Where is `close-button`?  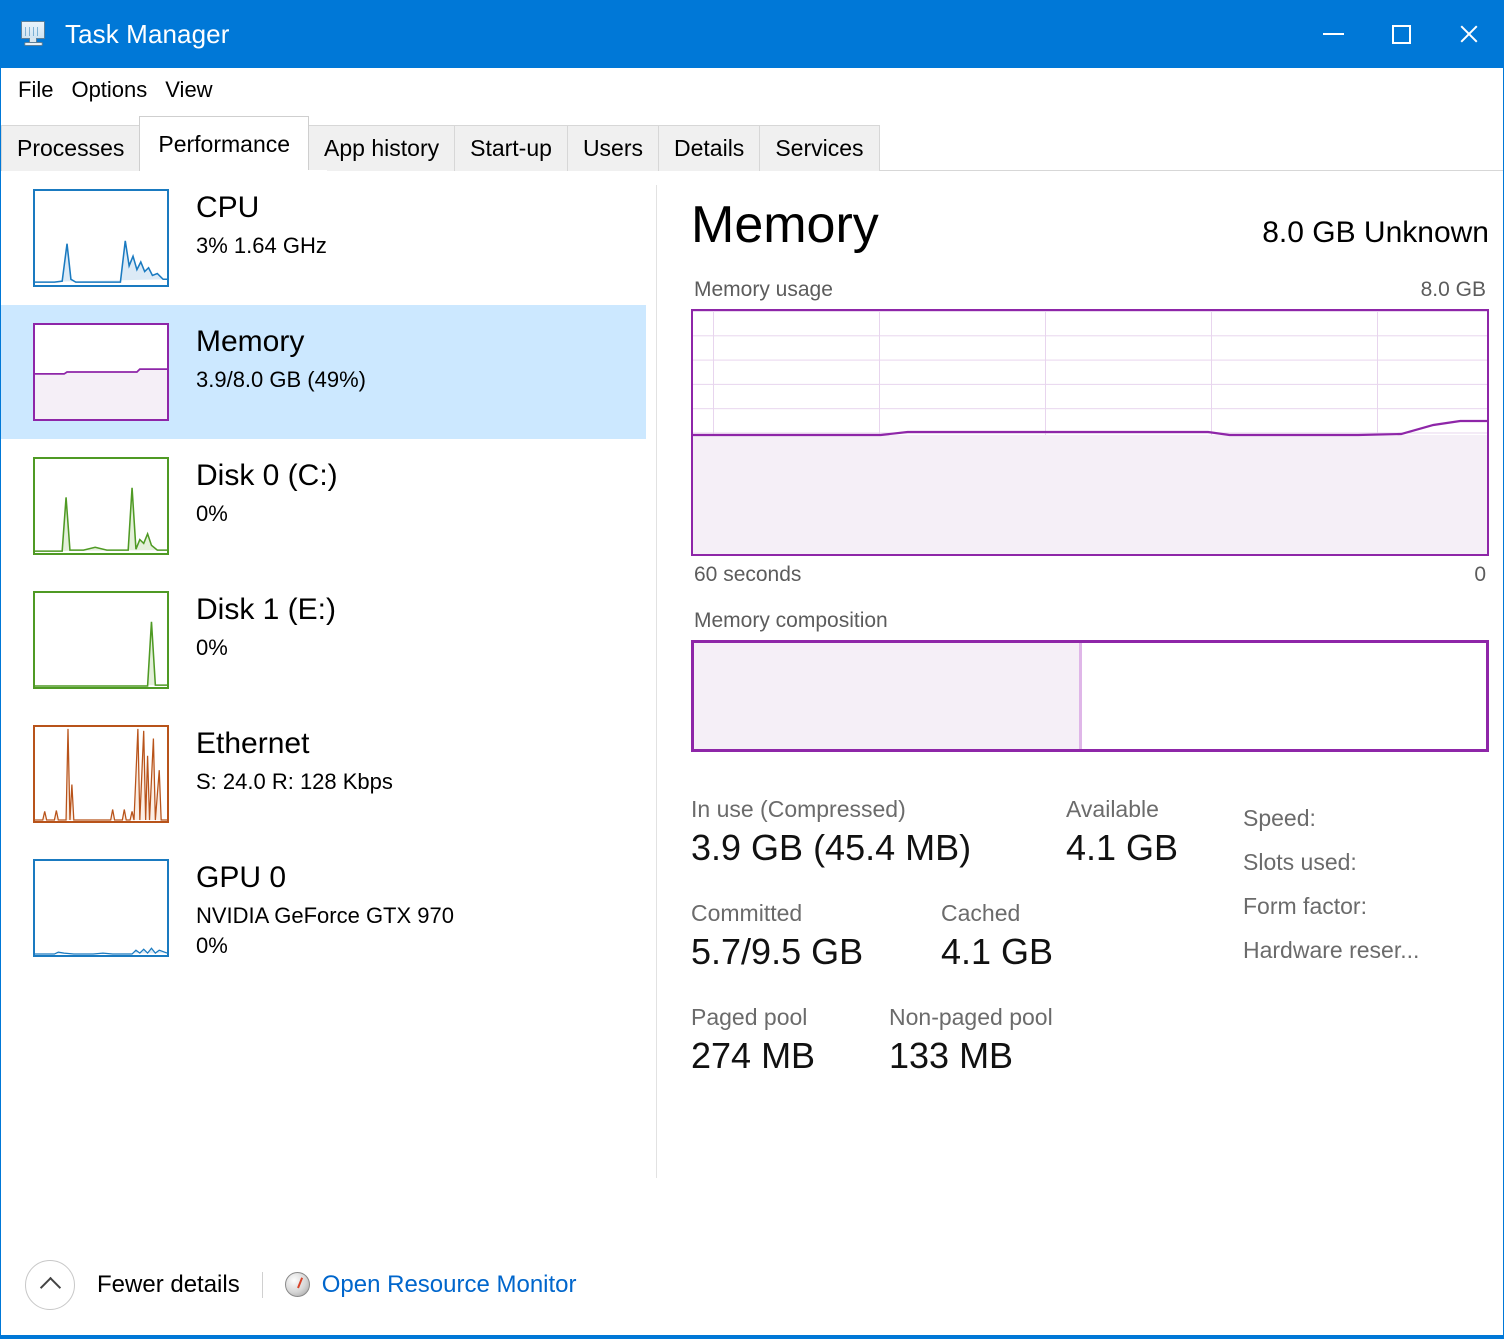
close-button is located at coordinates (1469, 34).